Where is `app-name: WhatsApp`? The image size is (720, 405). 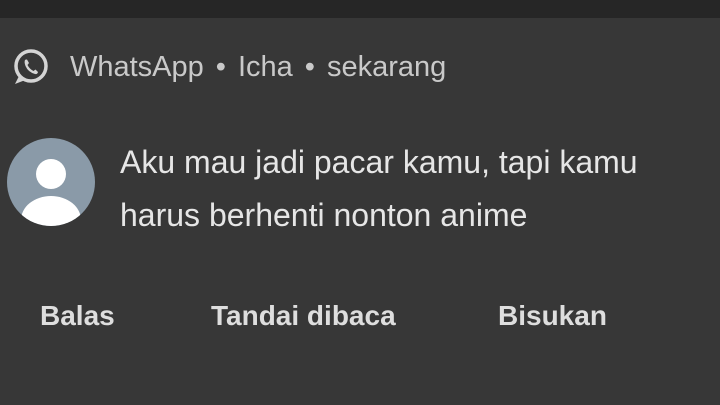 app-name: WhatsApp is located at coordinates (137, 66).